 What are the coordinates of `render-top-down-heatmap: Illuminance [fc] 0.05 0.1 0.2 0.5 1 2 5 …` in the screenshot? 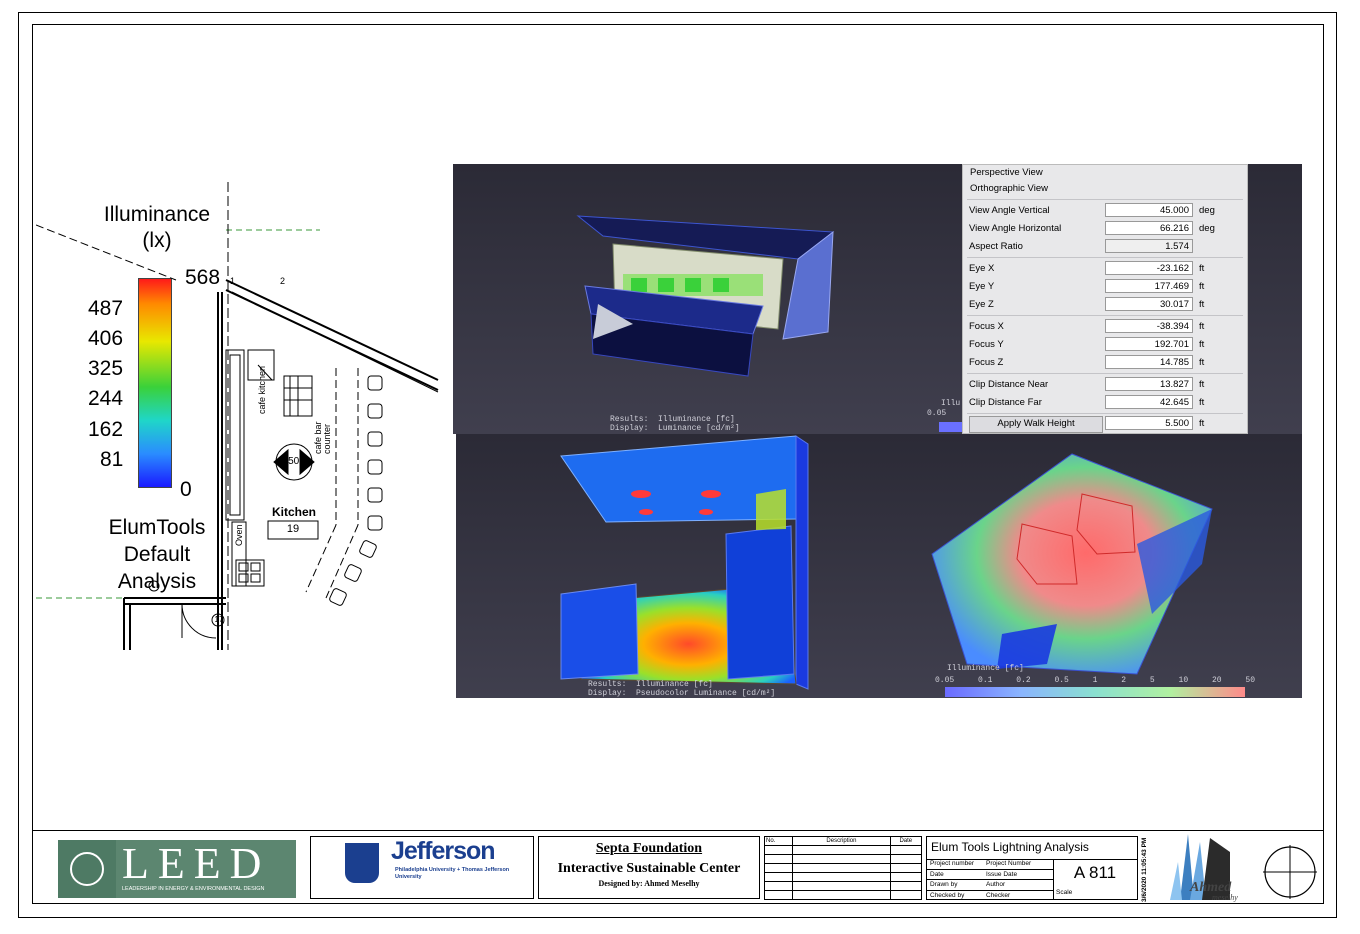 It's located at (1094, 566).